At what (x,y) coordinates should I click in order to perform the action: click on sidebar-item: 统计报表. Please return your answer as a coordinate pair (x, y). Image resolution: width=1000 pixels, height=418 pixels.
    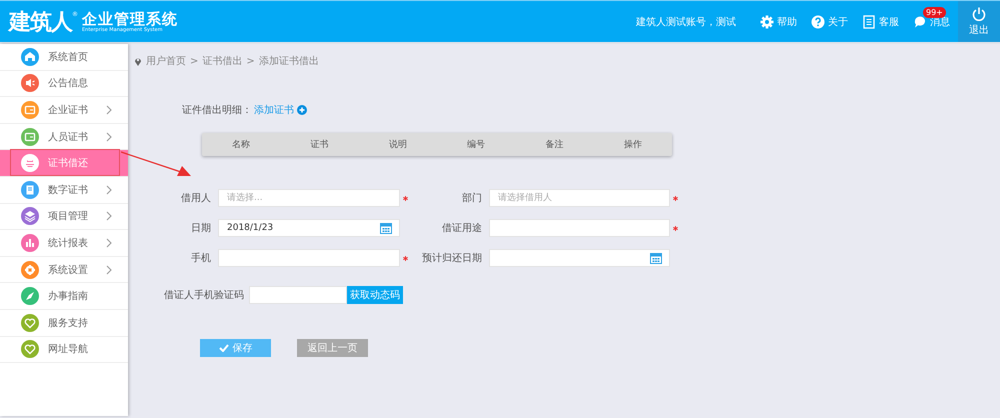
    Looking at the image, I should click on (64, 243).